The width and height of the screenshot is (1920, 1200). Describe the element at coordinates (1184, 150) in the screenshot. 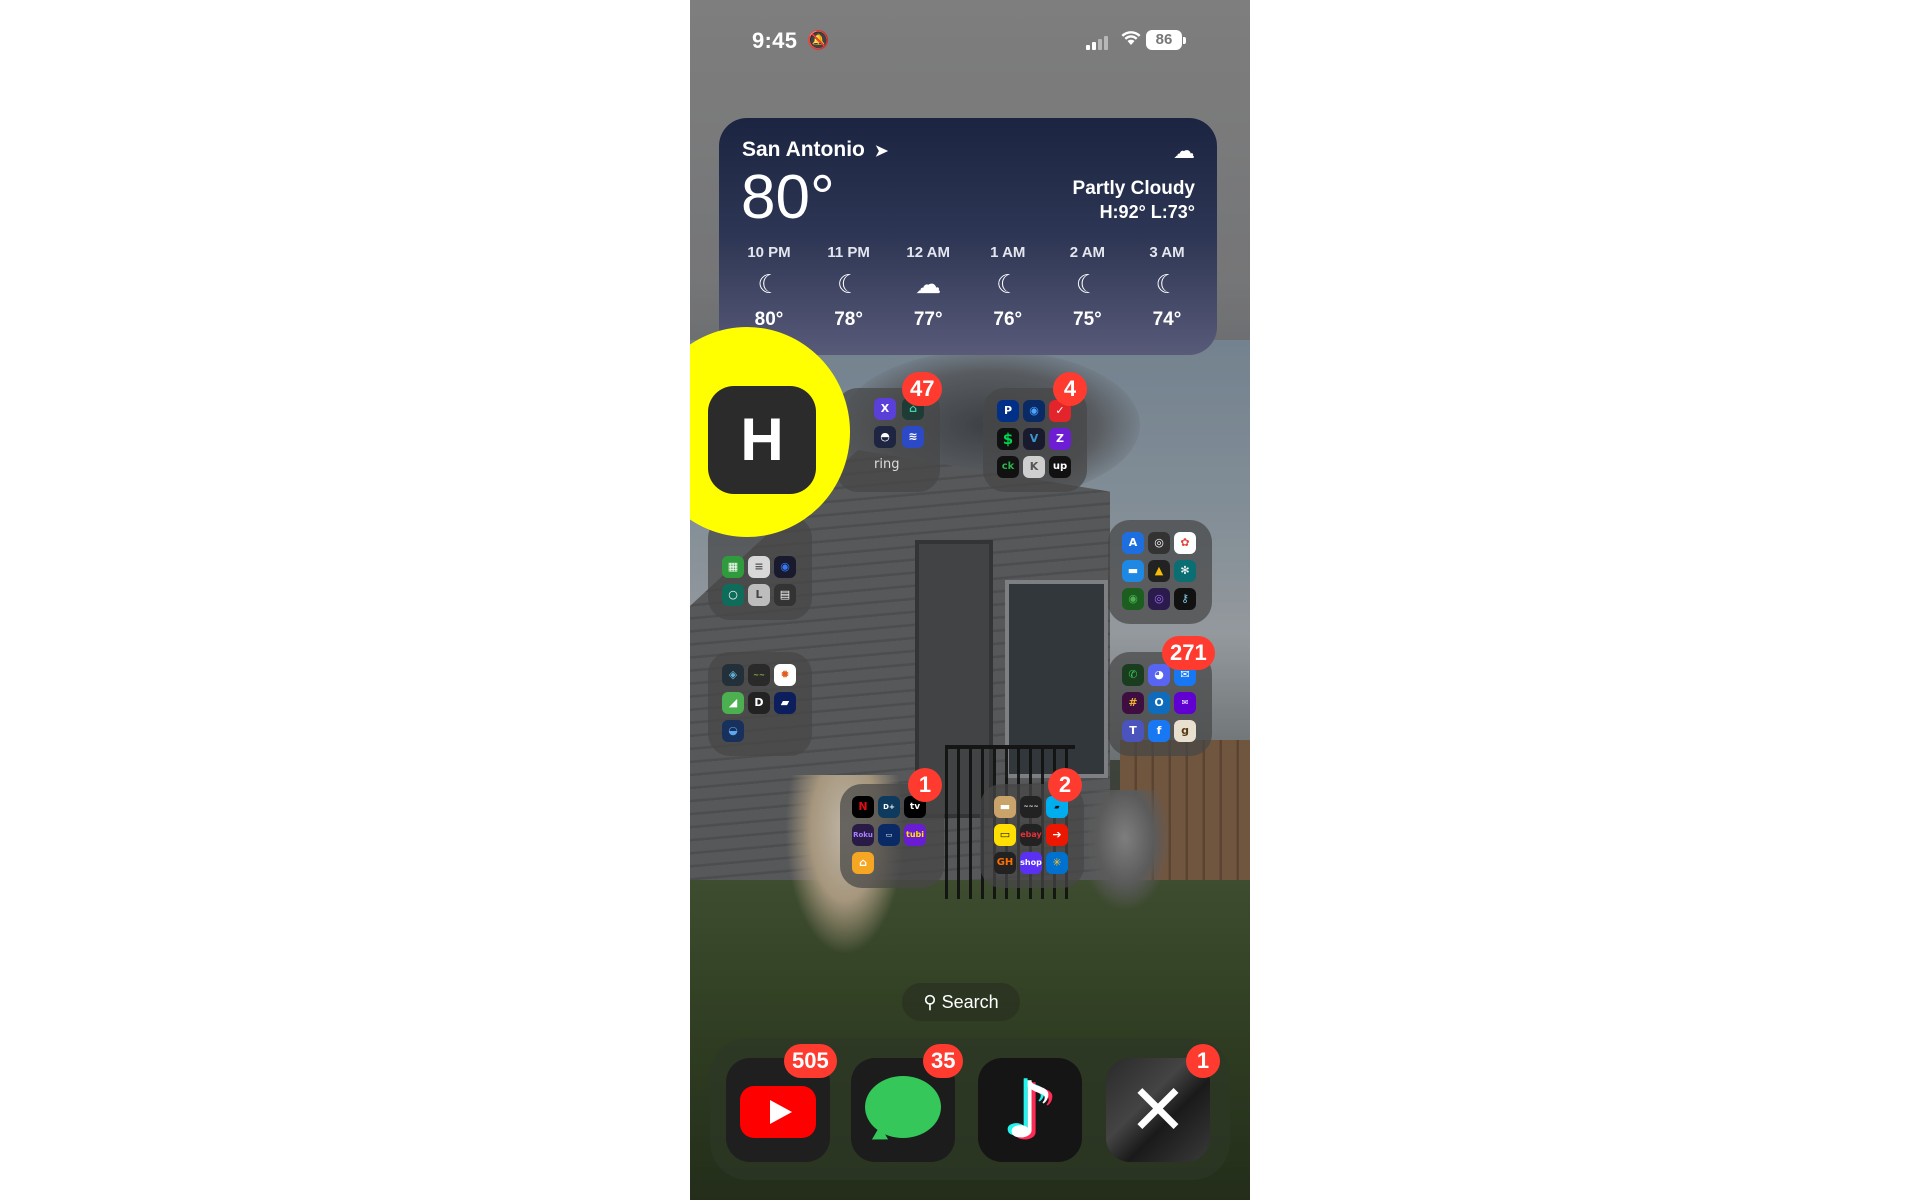

I see `partly-cloudy-icon: ☁` at that location.